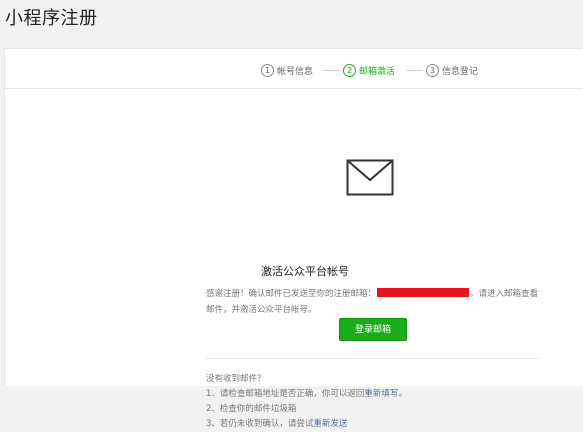 The image size is (583, 432). Describe the element at coordinates (381, 394) in the screenshot. I see `refill-link: 重新填写` at that location.